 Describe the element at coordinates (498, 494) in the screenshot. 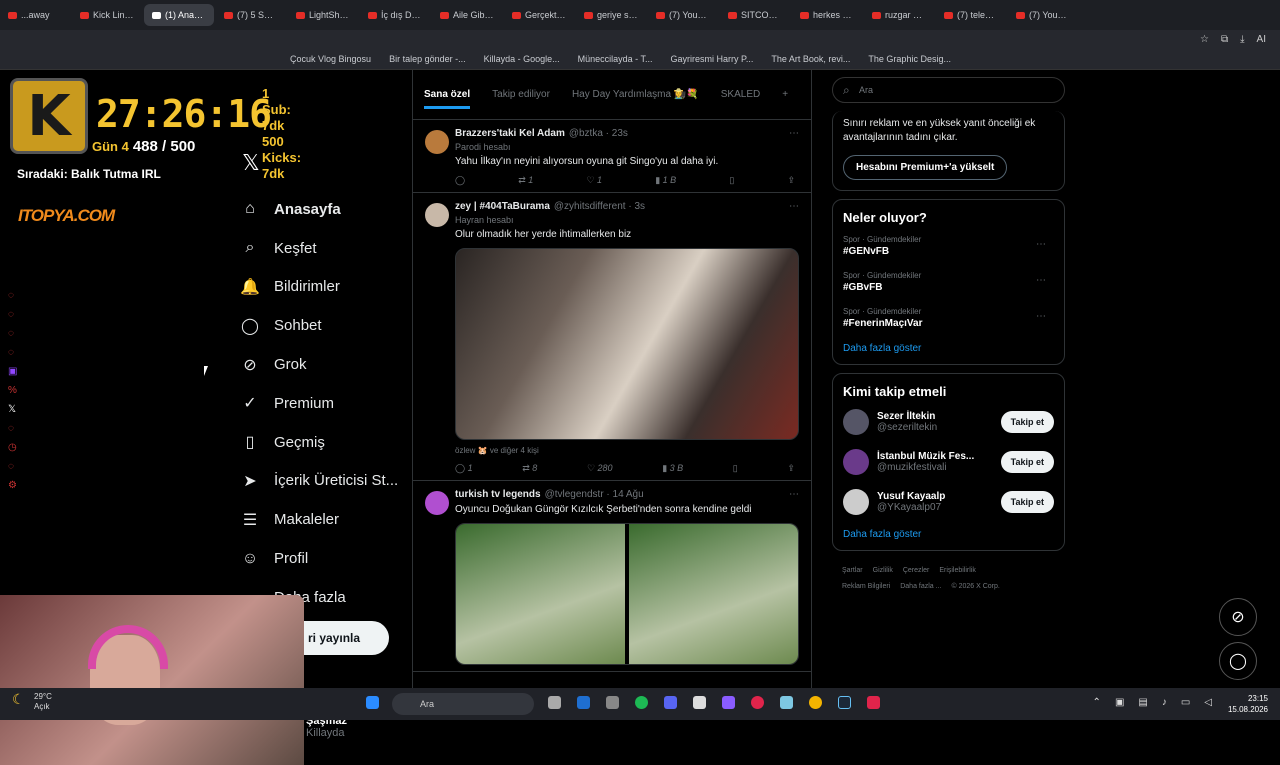

I see `author-name: turkish tv legends` at that location.